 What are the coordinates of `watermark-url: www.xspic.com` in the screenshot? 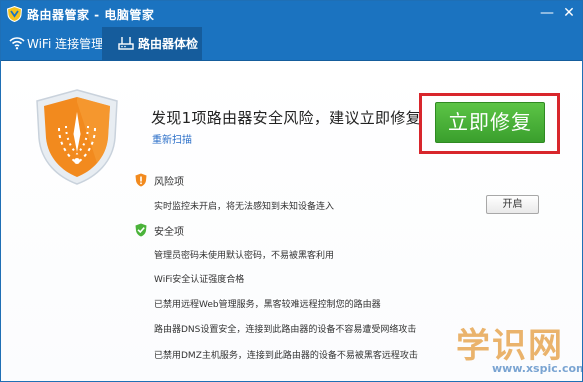 It's located at (537, 368).